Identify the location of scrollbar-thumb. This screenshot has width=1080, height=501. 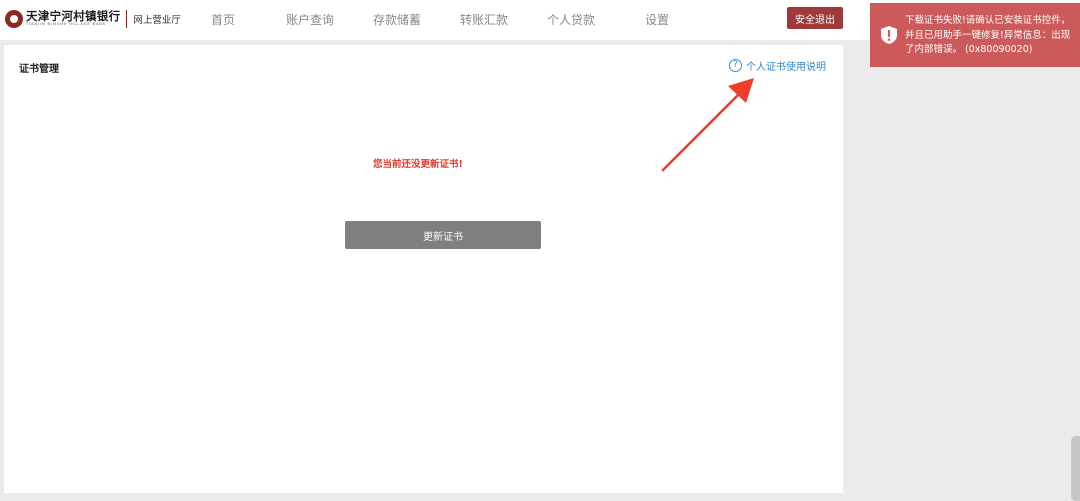
(1075, 468).